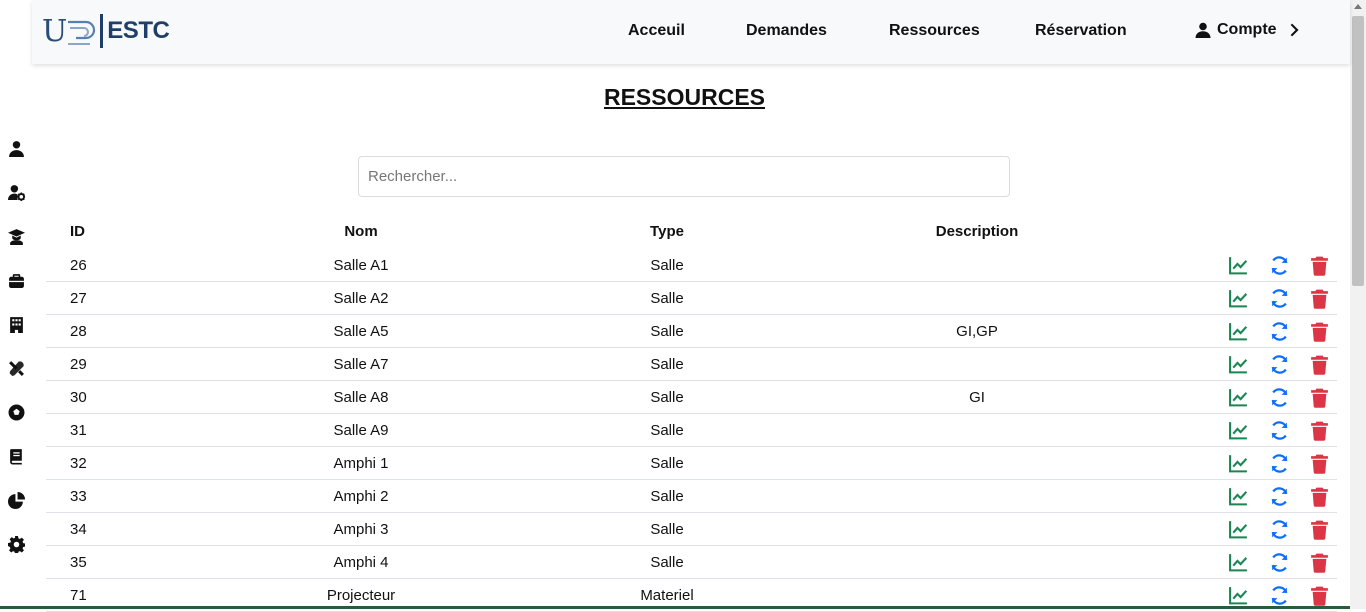 The width and height of the screenshot is (1366, 612). I want to click on cell-description: GI, so click(977, 397).